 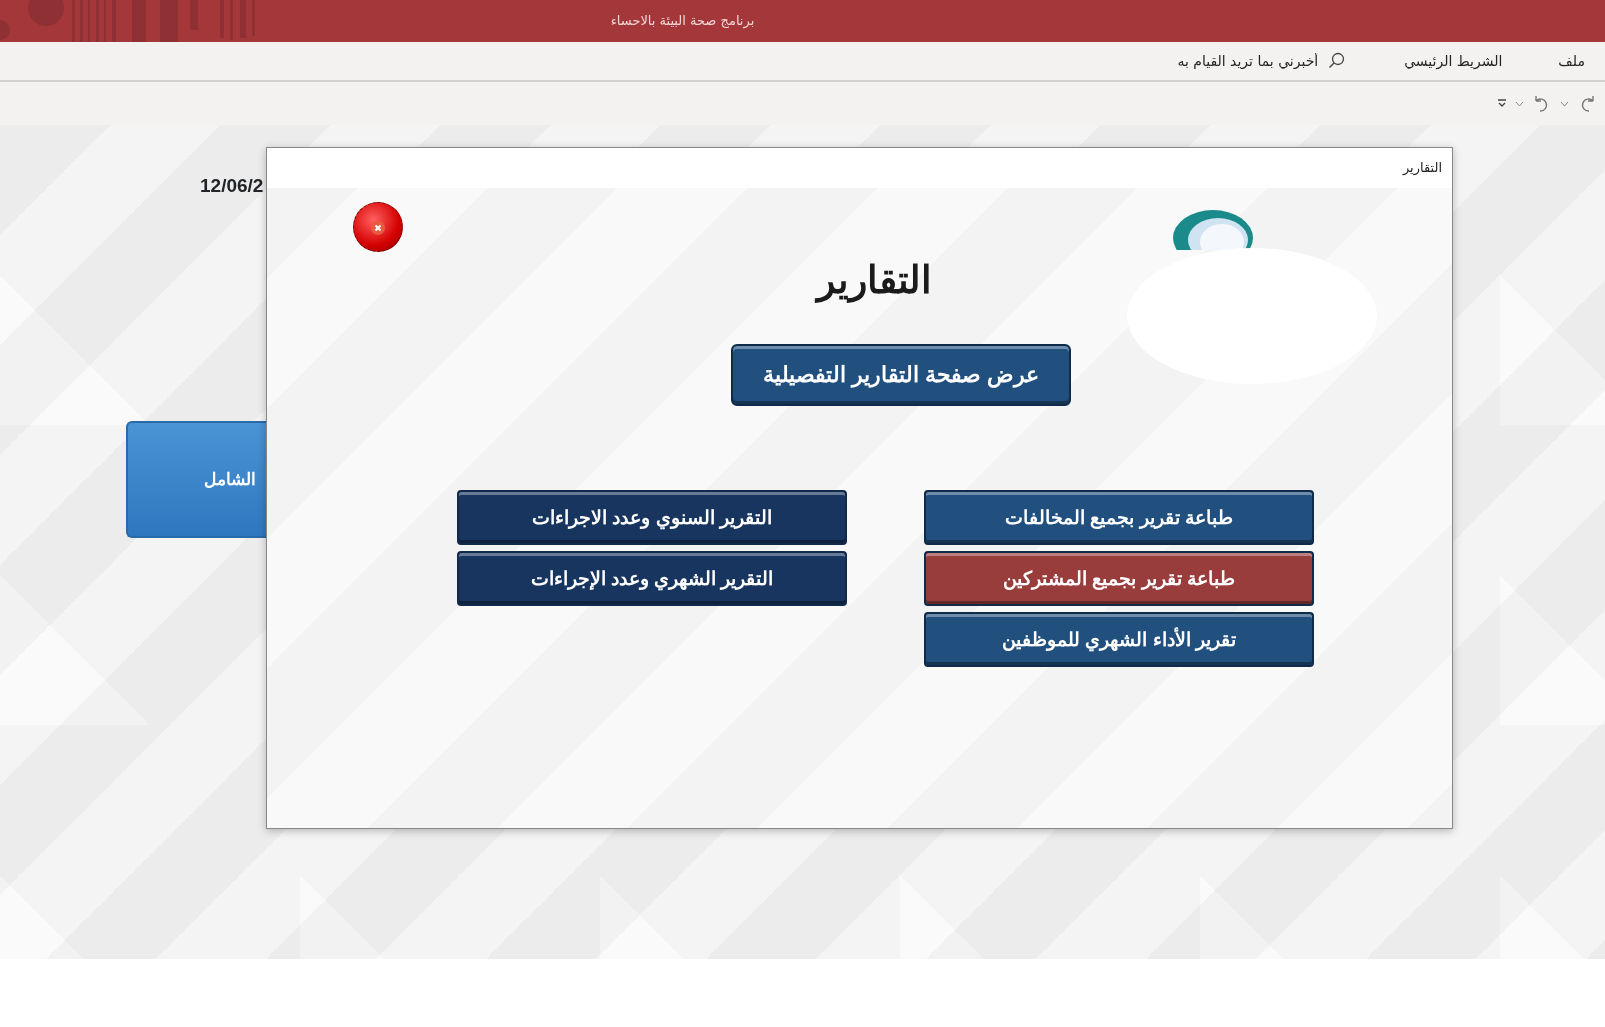 I want to click on dialog-title: التقارير, so click(x=1422, y=167).